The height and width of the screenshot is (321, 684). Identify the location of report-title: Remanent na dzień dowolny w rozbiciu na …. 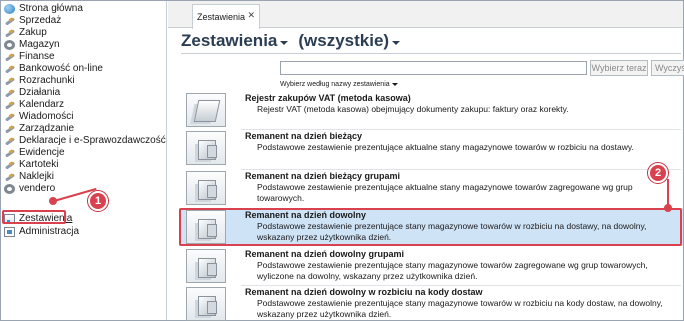
(364, 292).